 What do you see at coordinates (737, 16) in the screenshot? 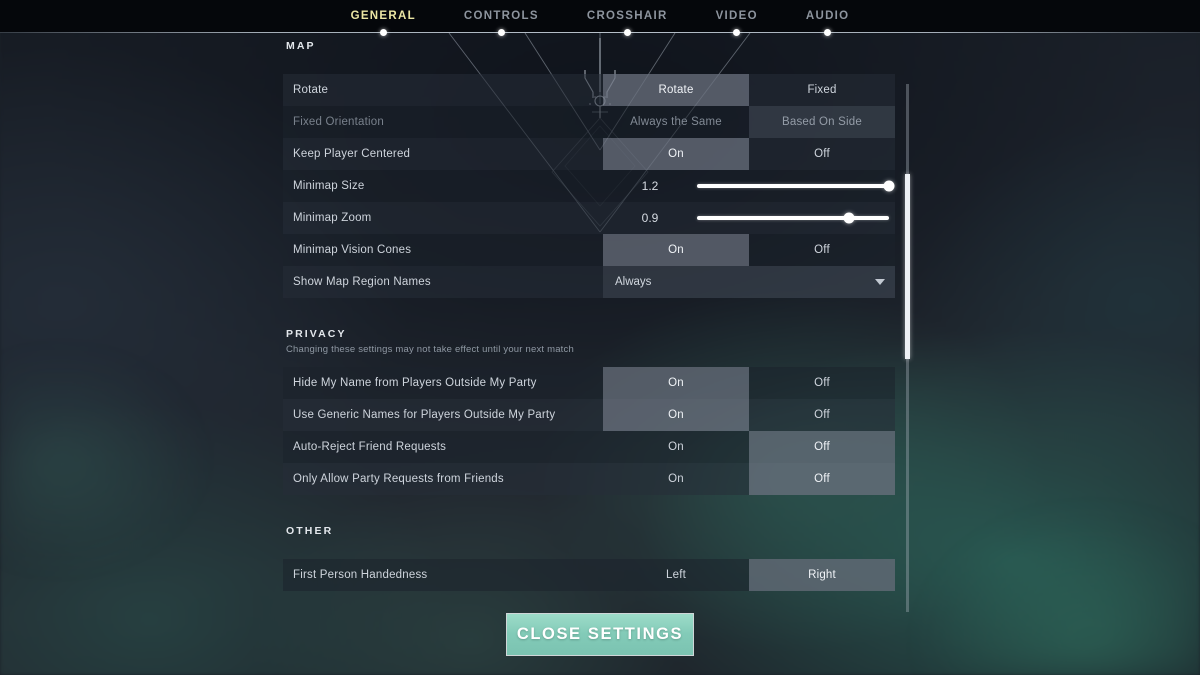
I see `tab-video: VIDEO` at bounding box center [737, 16].